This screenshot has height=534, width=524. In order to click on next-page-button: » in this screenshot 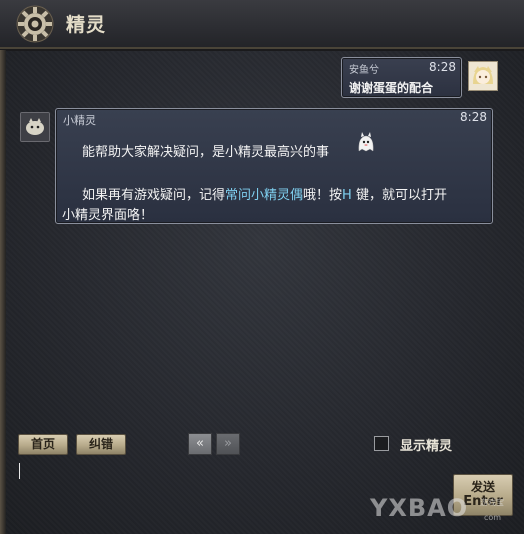, I will do `click(228, 444)`.